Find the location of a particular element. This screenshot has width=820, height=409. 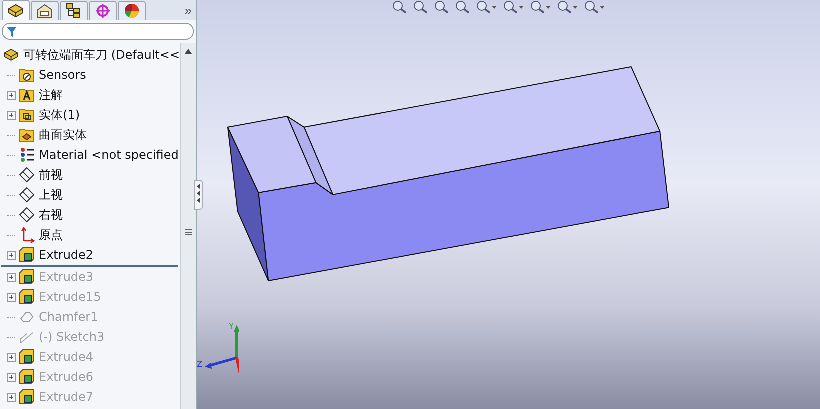

tree-item: 注解 is located at coordinates (51, 95).